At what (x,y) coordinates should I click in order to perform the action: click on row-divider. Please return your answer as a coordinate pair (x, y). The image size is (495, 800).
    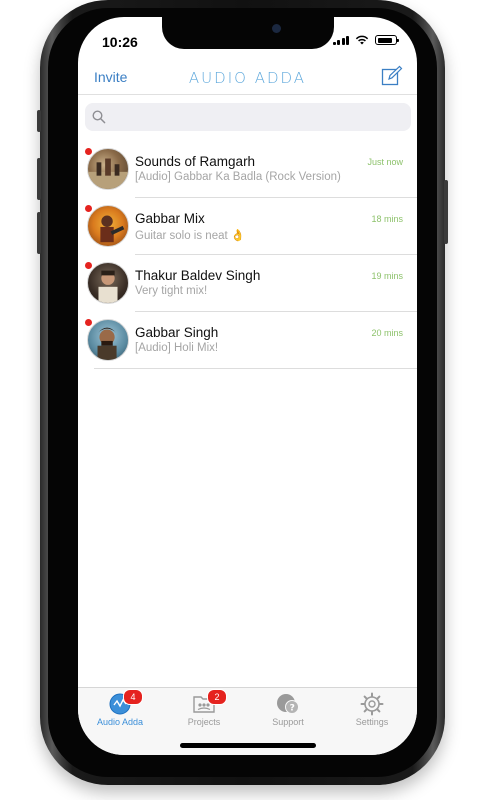
    Looking at the image, I should click on (255, 368).